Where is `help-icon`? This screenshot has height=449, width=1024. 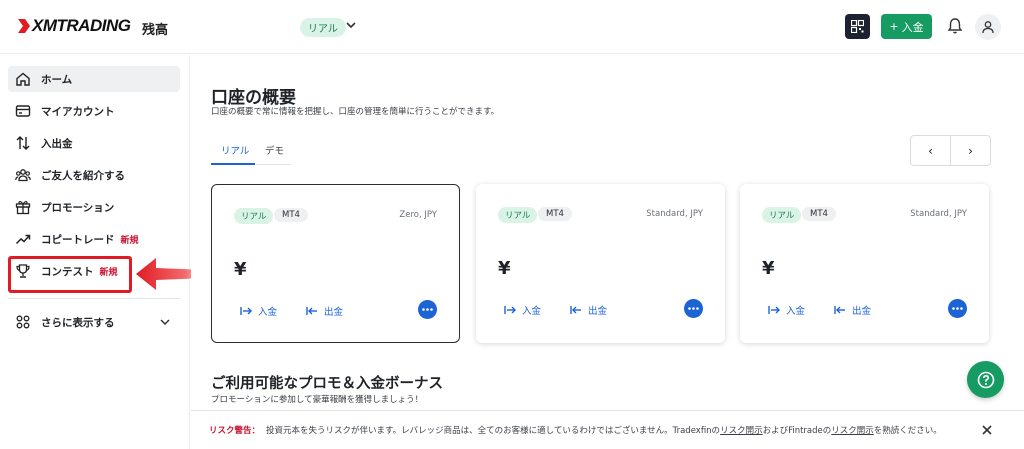 help-icon is located at coordinates (985, 379).